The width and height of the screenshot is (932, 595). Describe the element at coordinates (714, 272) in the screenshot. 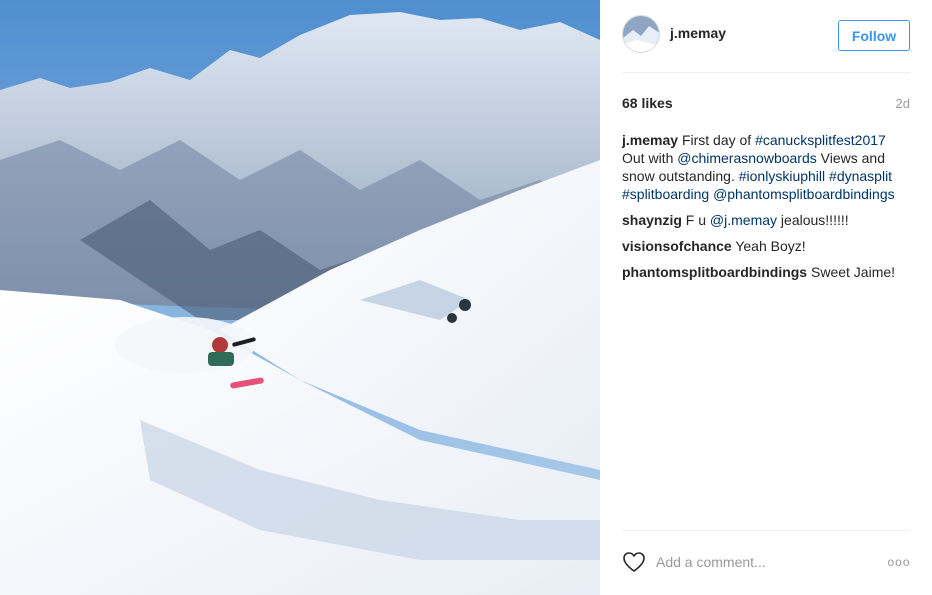

I see `comment-user: phantomsplitboardbindings` at that location.